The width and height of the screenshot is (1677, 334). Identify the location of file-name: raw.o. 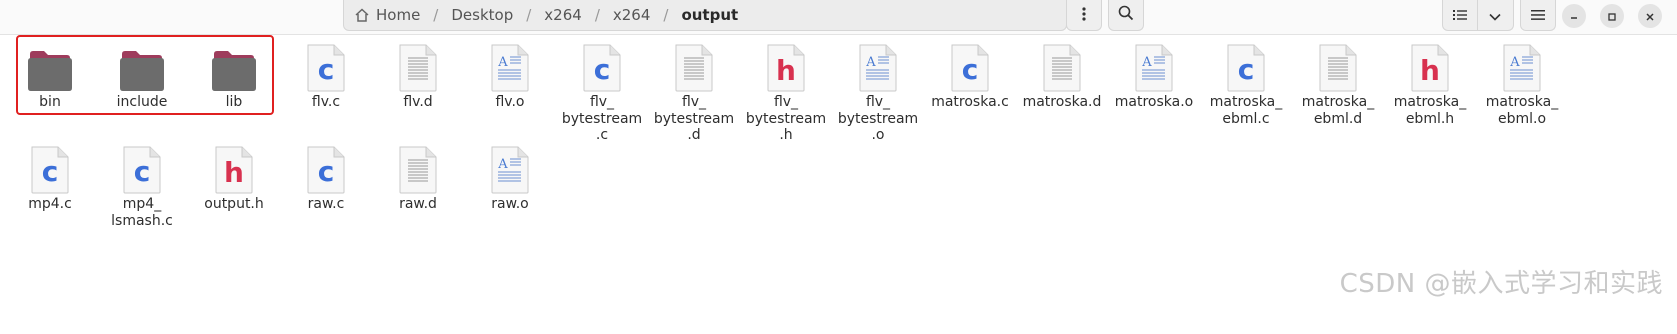
(510, 204).